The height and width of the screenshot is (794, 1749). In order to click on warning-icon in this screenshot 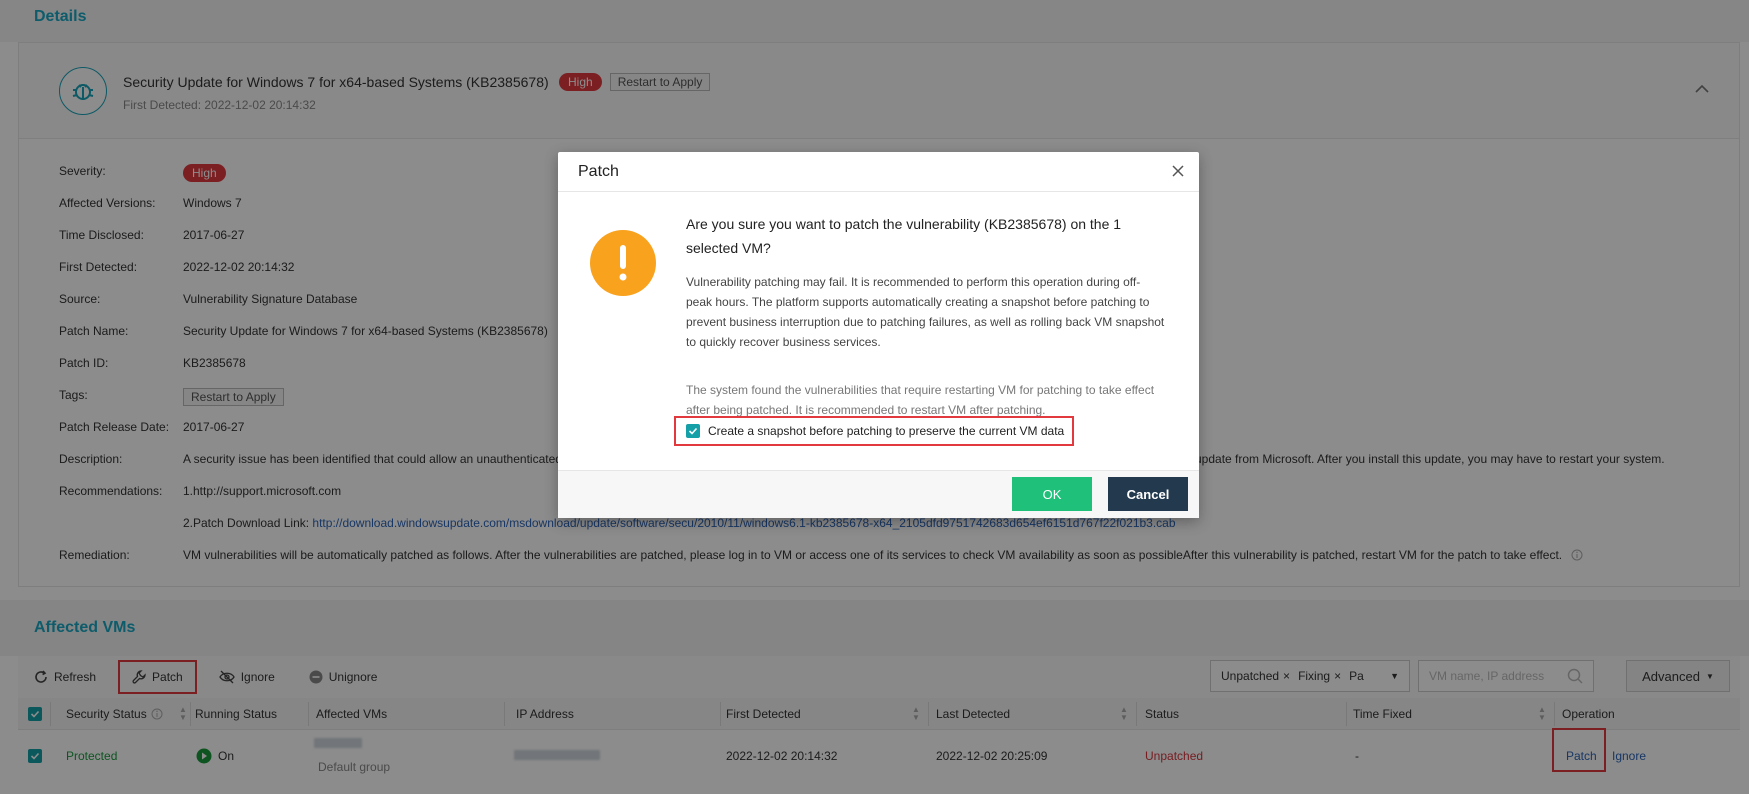, I will do `click(623, 263)`.